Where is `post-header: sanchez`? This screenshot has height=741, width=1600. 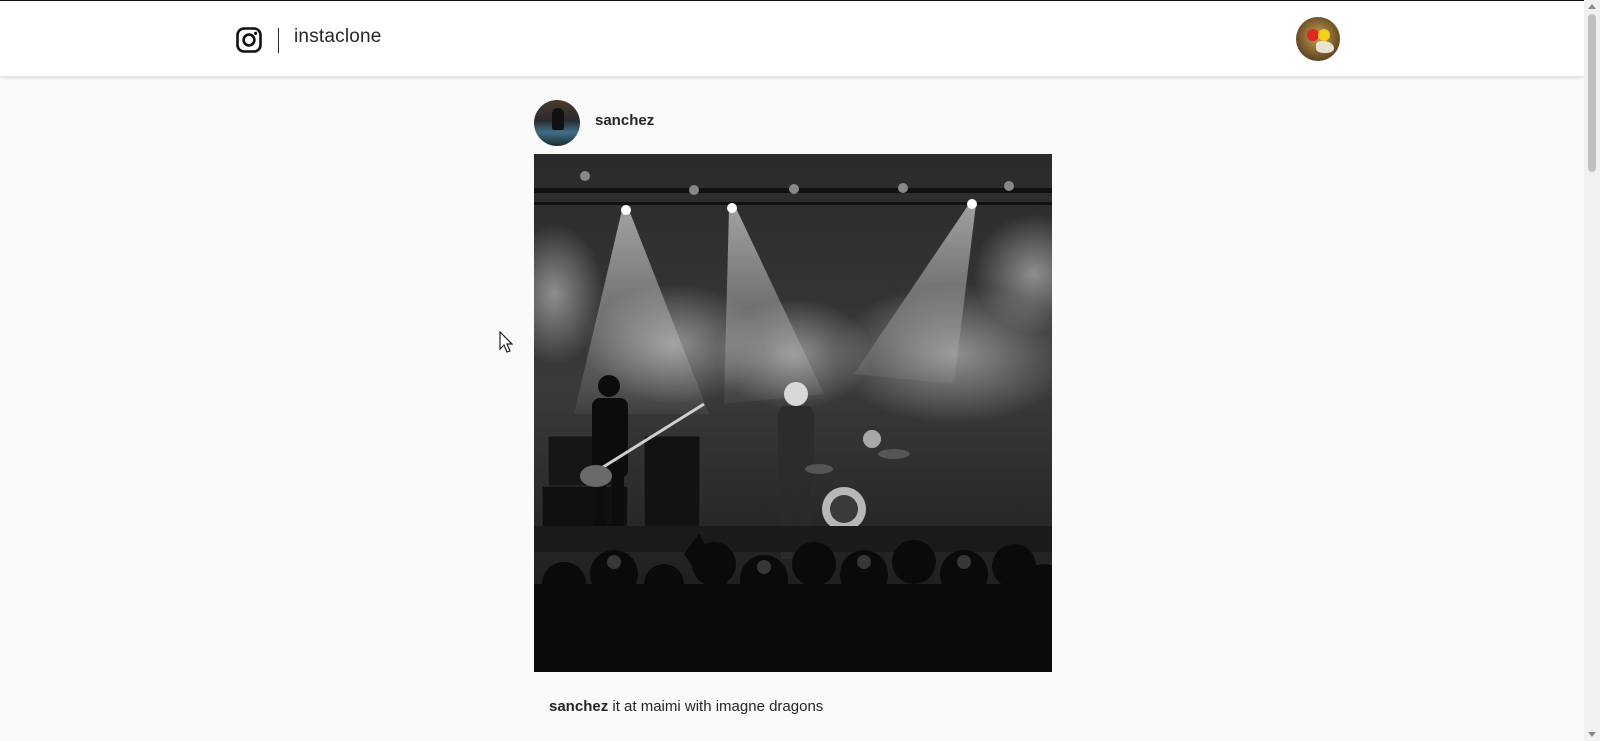
post-header: sanchez is located at coordinates (793, 123).